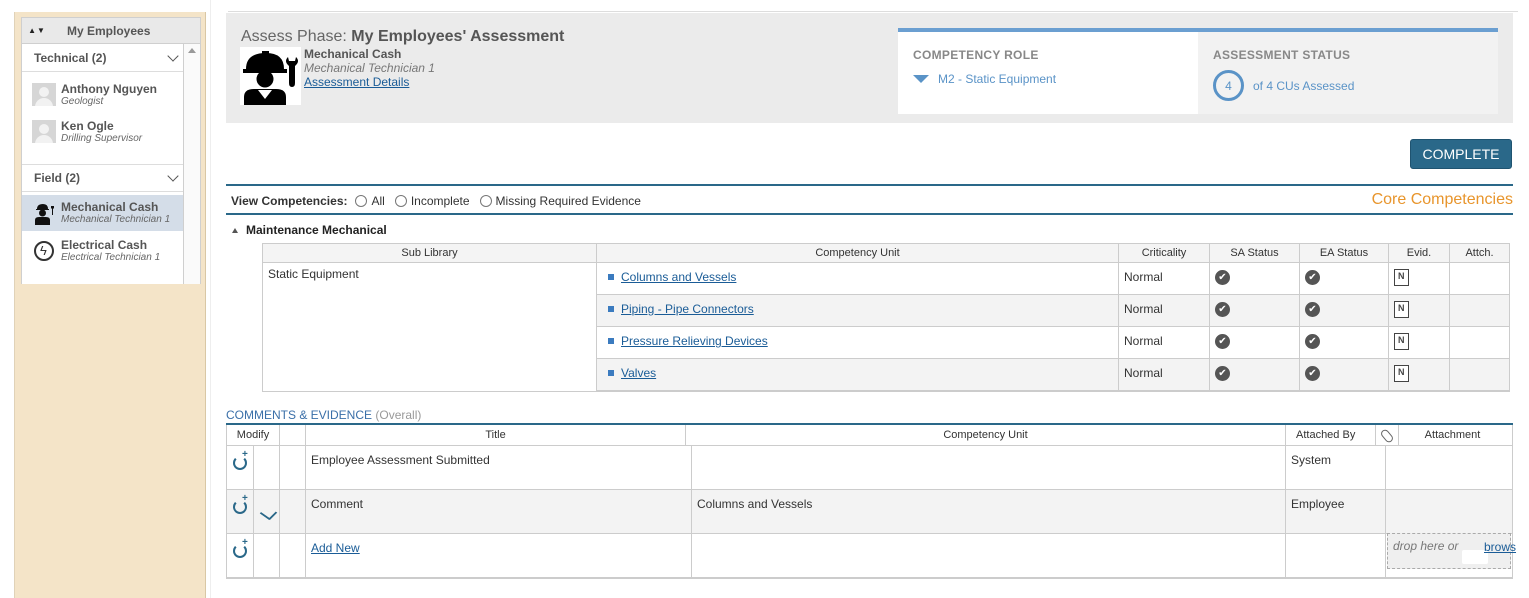 The image size is (1529, 598). I want to click on employee-role: Mechanical Technician 1, so click(369, 68).